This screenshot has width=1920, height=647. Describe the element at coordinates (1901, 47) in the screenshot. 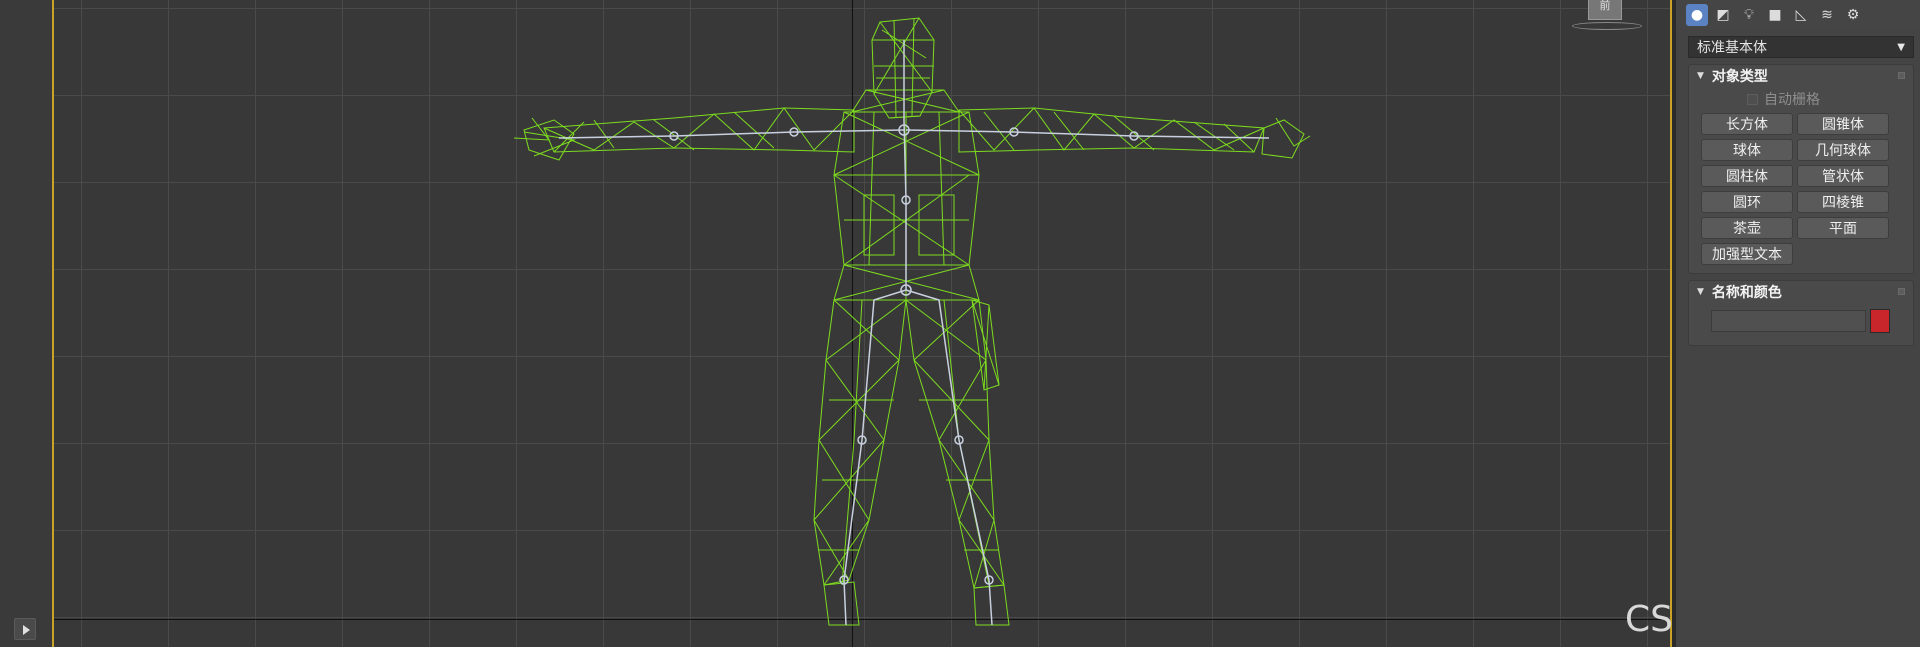

I see `chevron-down-icon: ▼` at that location.